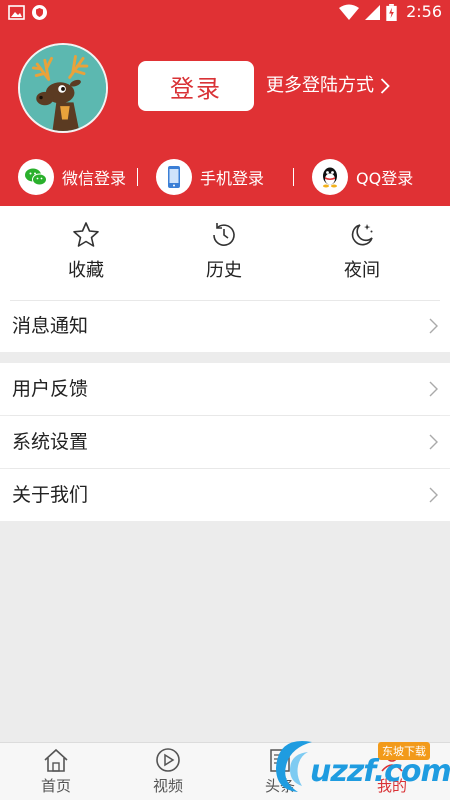 The image size is (450, 800). What do you see at coordinates (362, 235) in the screenshot?
I see `moon-icon` at bounding box center [362, 235].